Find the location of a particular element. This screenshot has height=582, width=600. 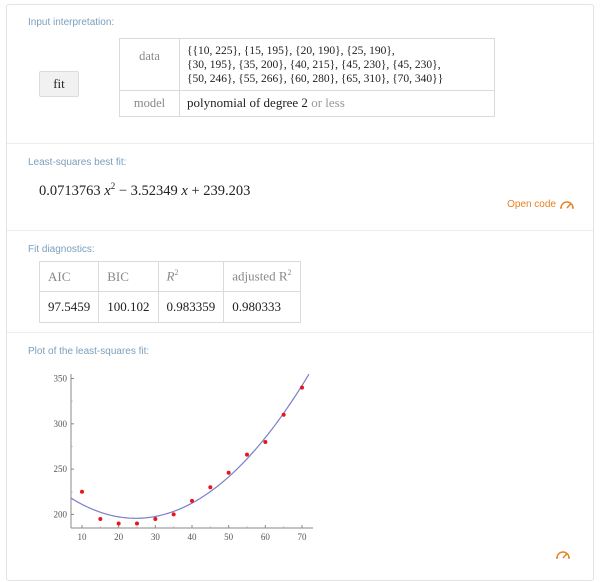

fit-button: fit is located at coordinates (59, 84).